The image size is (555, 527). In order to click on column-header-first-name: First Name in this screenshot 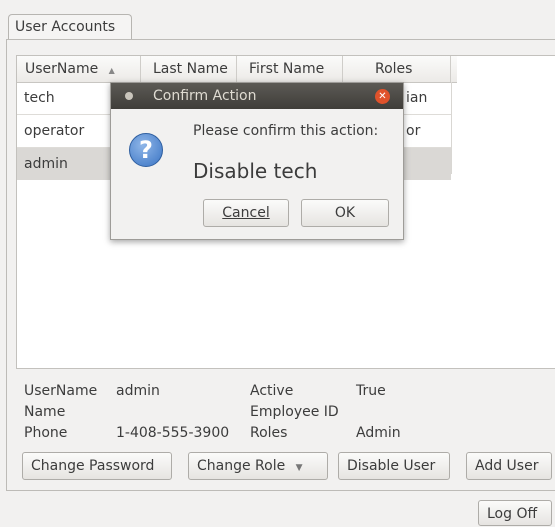, I will do `click(290, 69)`.